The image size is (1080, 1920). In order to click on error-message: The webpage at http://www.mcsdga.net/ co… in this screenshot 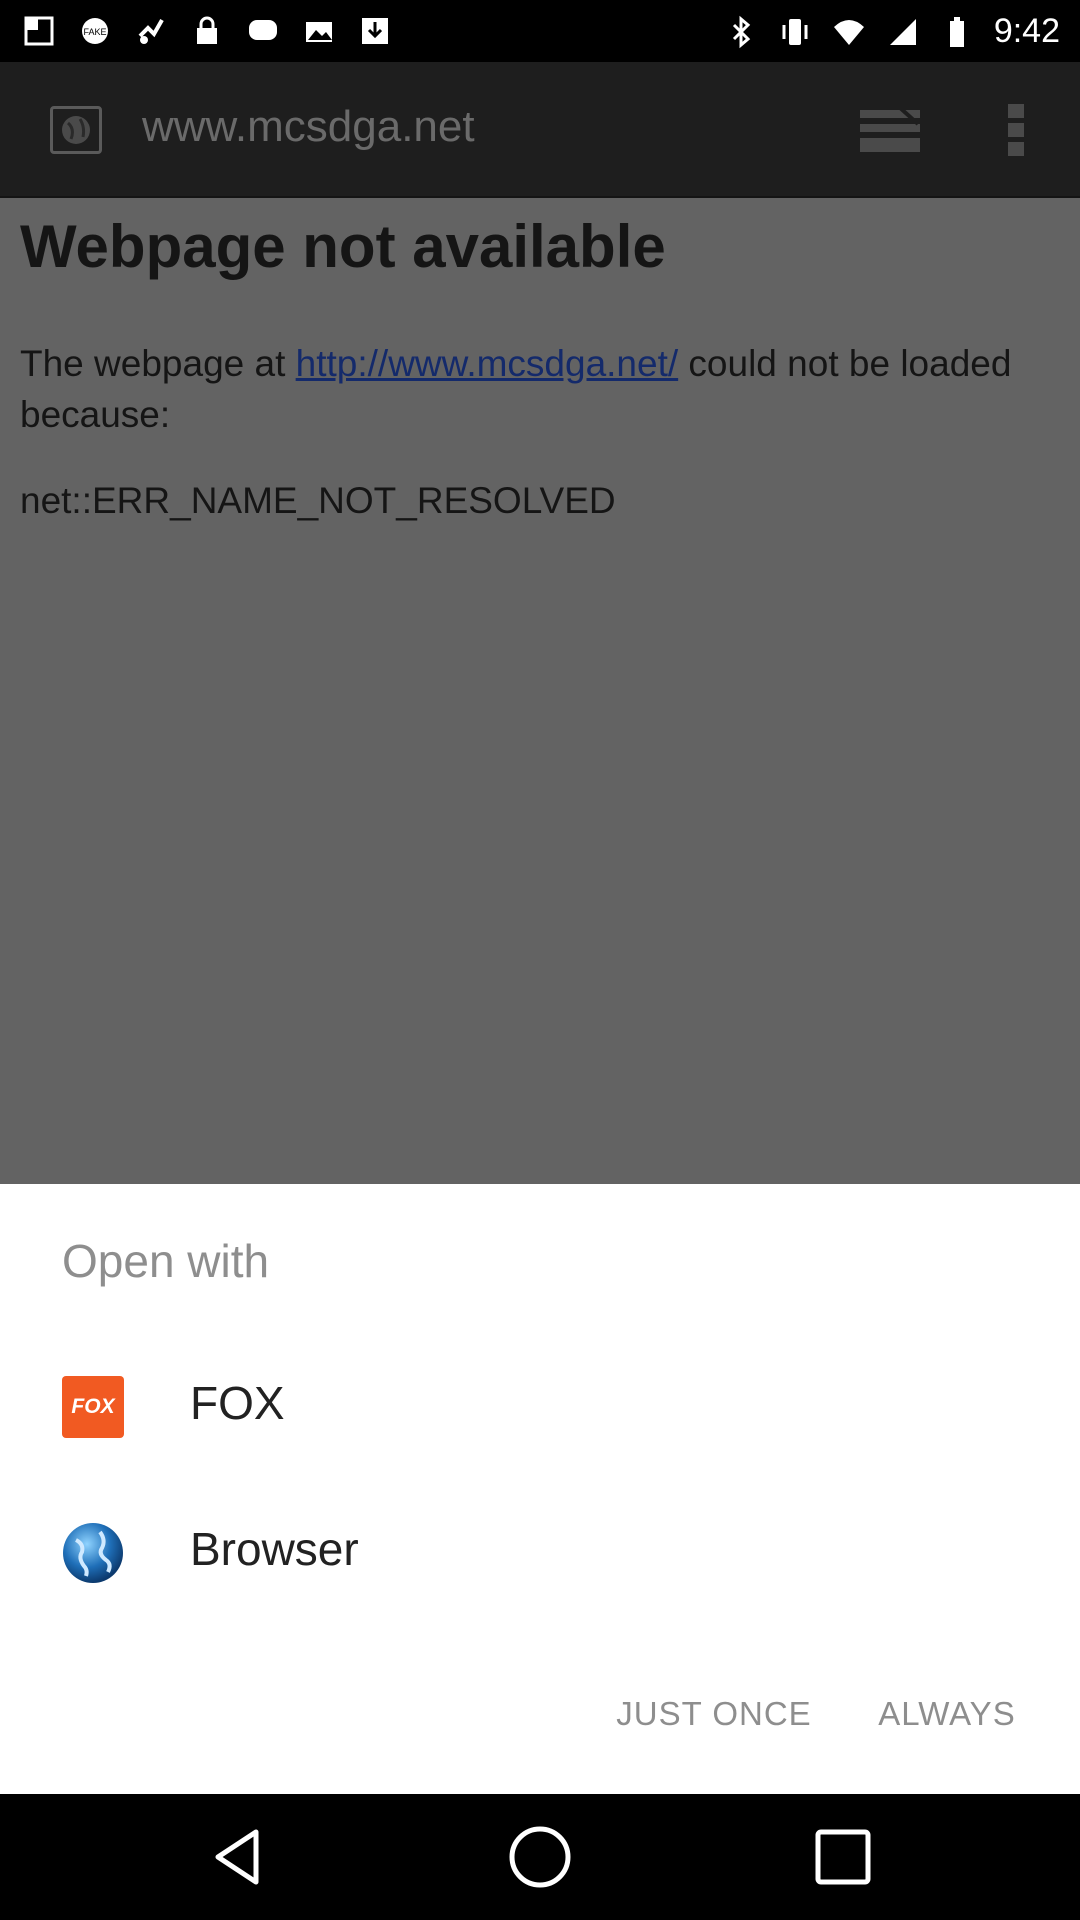, I will do `click(540, 389)`.